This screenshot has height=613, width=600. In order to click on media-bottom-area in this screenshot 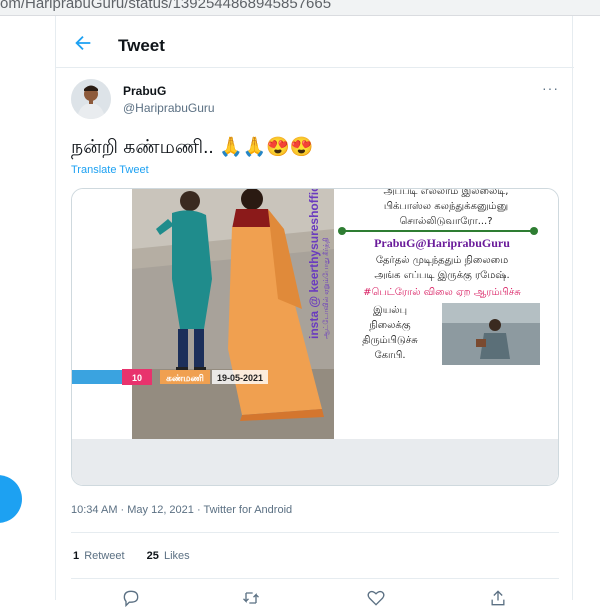, I will do `click(315, 462)`.